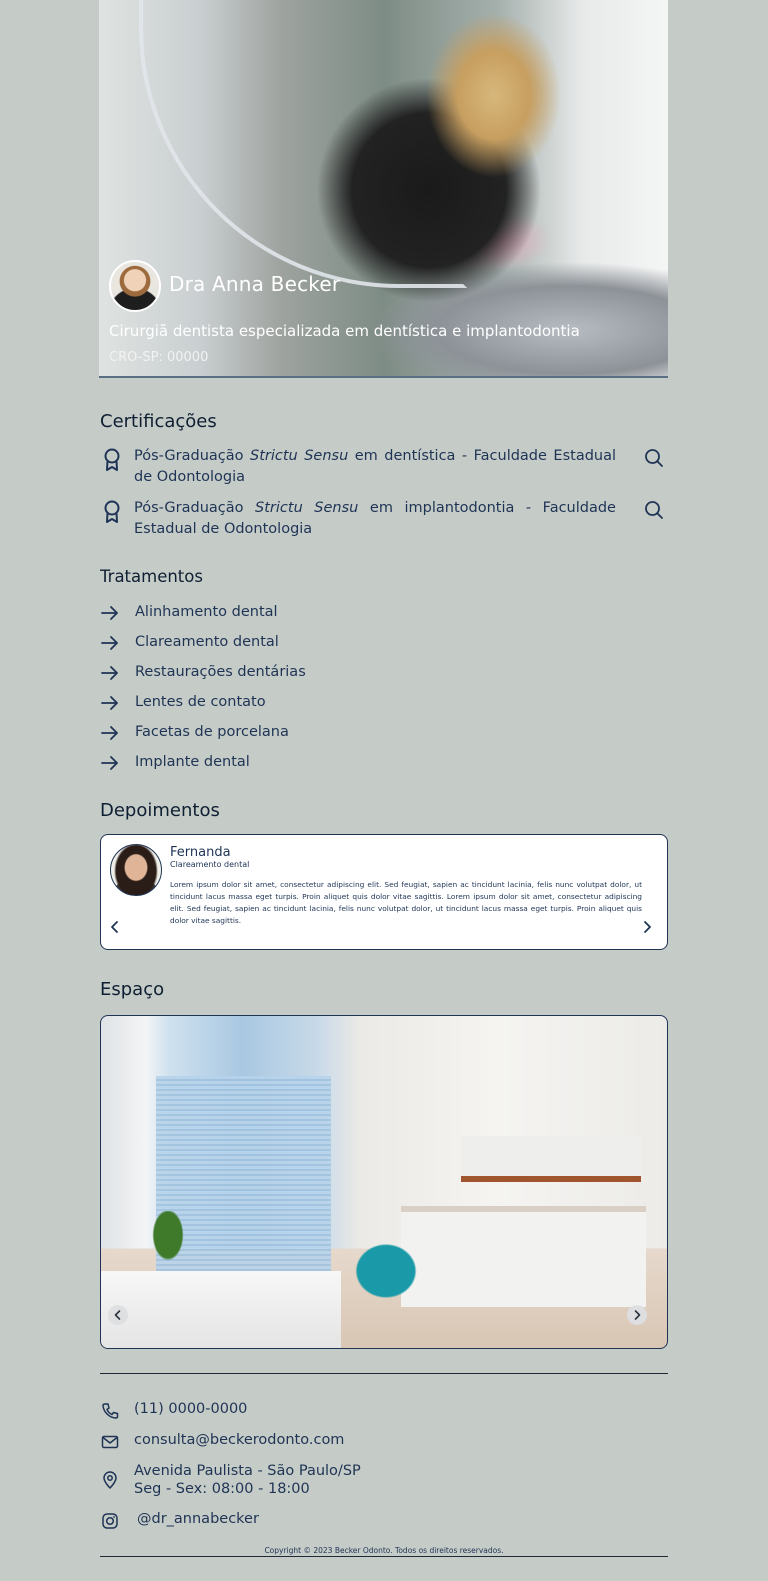  I want to click on list-item: Clareamento dental, so click(300, 643).